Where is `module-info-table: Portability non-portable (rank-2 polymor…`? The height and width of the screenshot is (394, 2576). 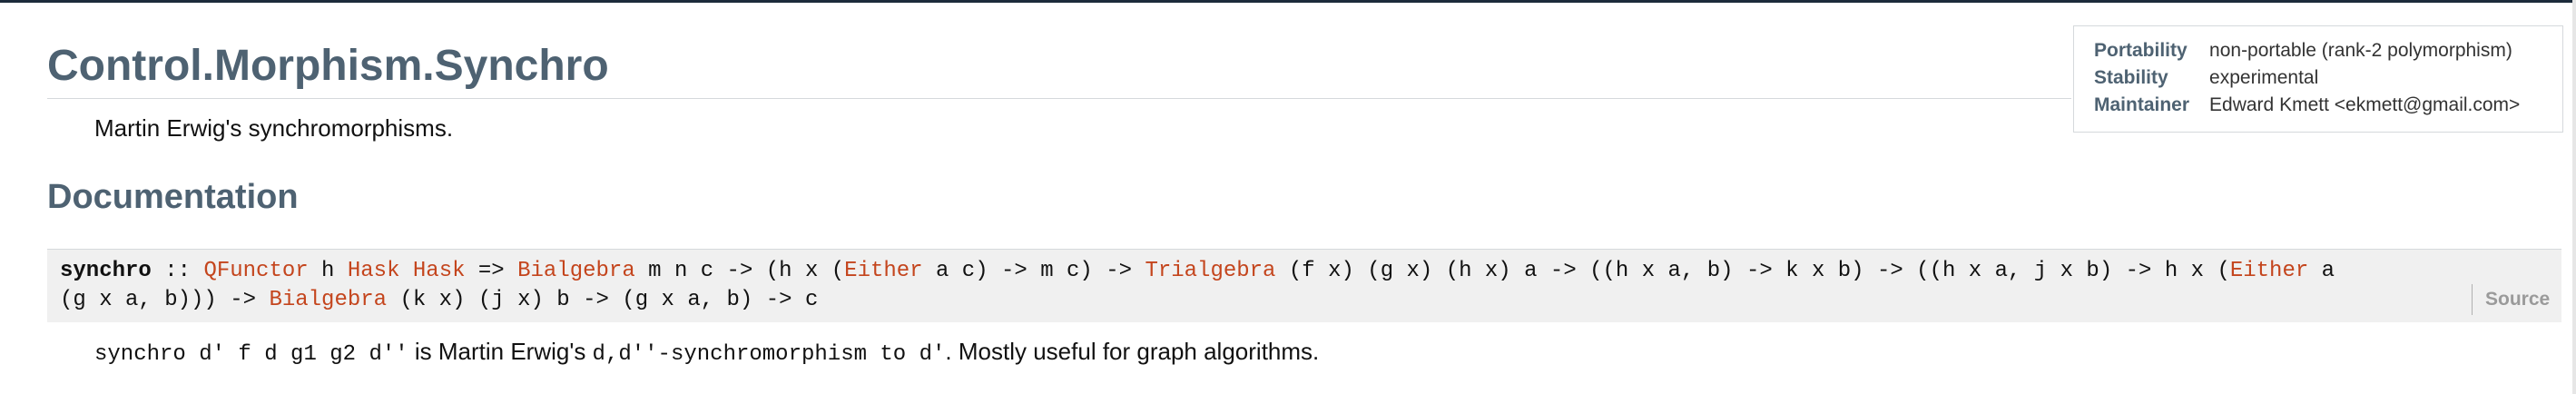
module-info-table: Portability non-portable (rank-2 polymor… is located at coordinates (2307, 78).